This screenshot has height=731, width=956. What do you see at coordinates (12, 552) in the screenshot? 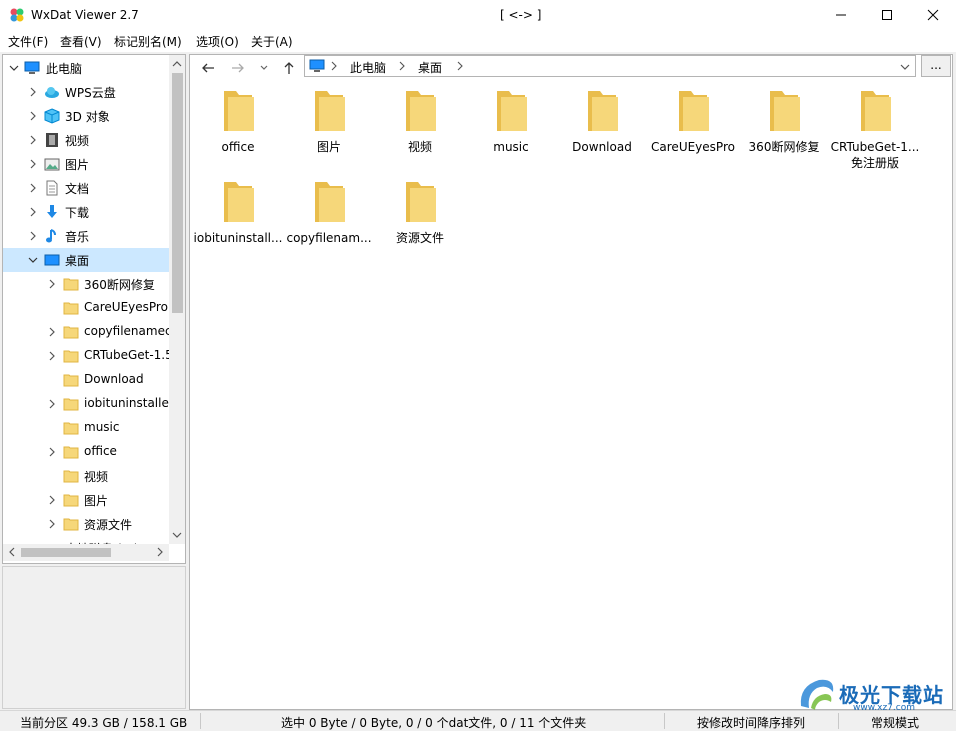
I see `scroll-left-icon` at bounding box center [12, 552].